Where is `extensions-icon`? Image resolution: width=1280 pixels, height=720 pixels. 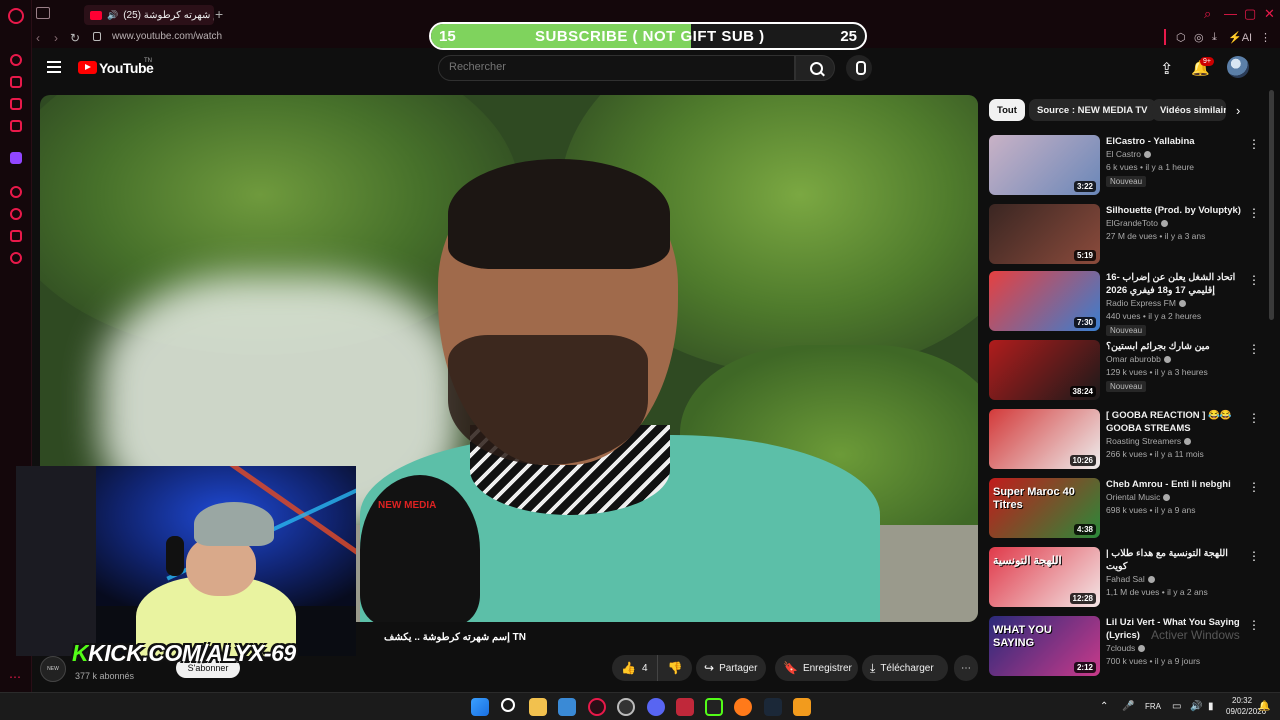 extensions-icon is located at coordinates (16, 236).